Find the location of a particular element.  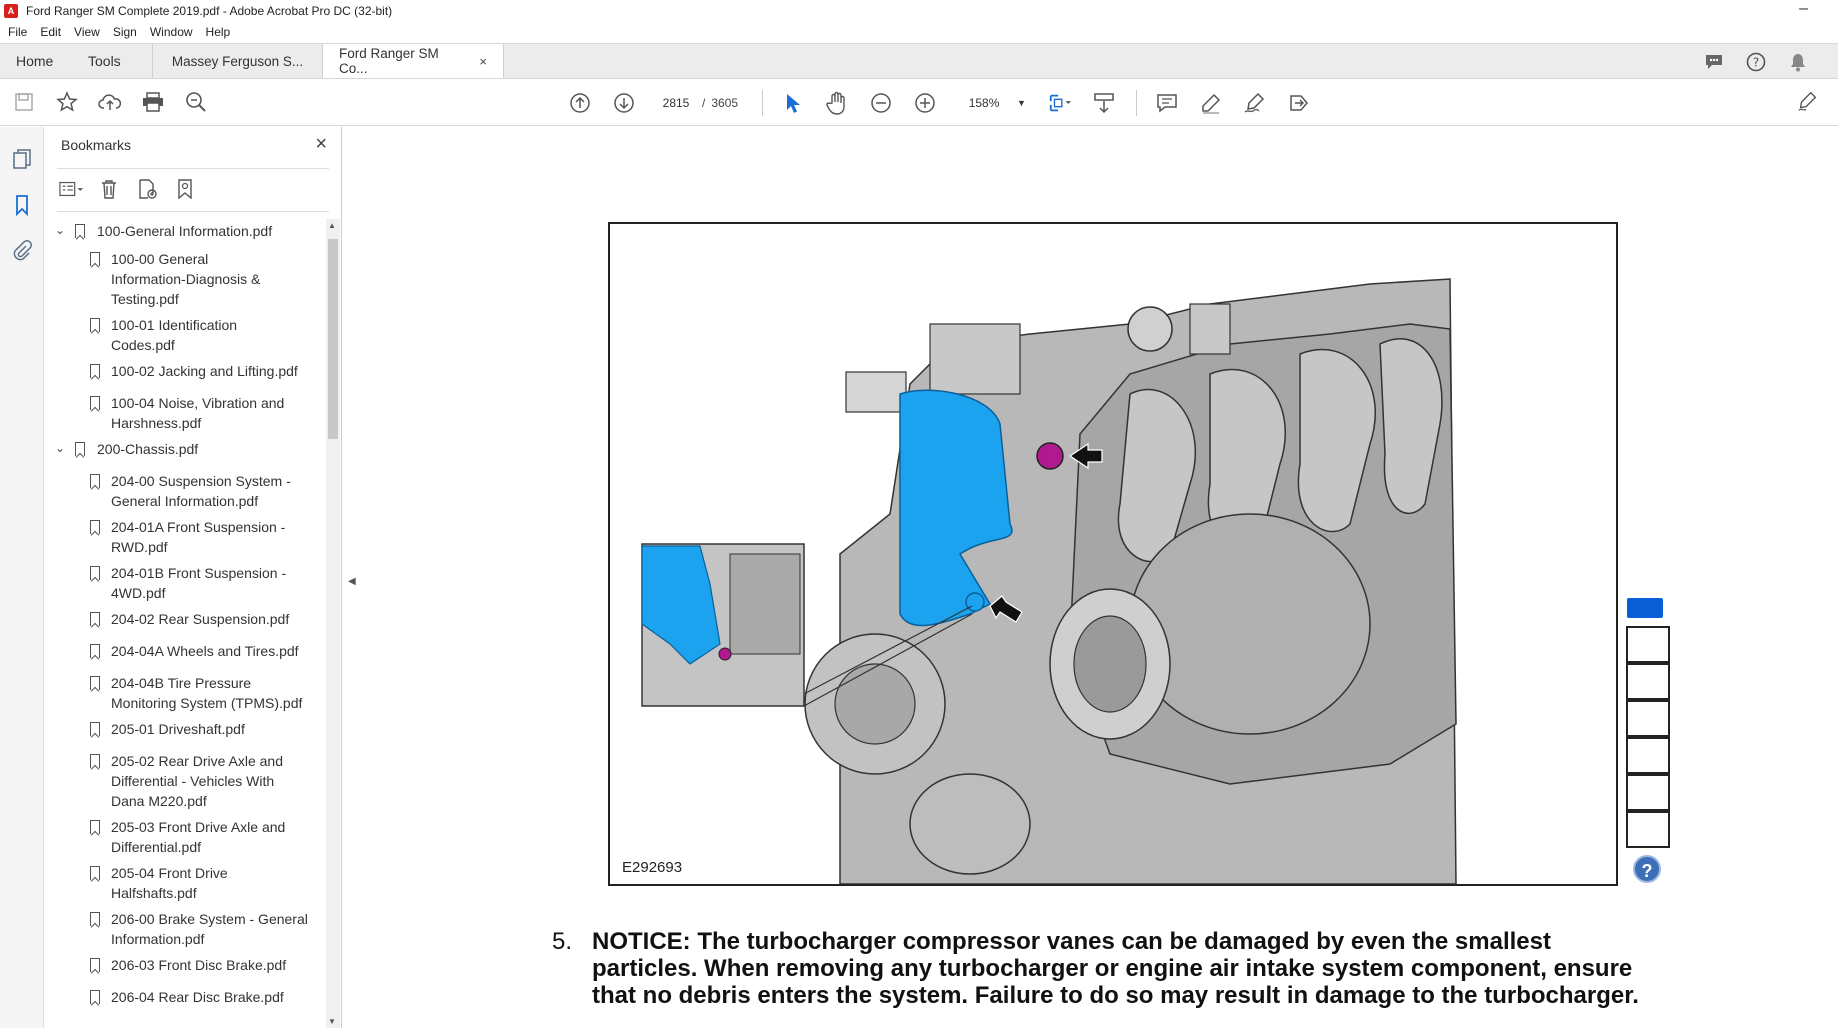

bookmark-label-line: 205-02 Rear Drive Axle and is located at coordinates (197, 761).